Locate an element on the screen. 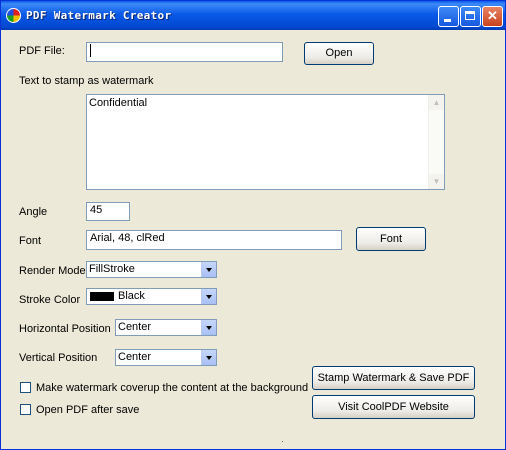 This screenshot has width=506, height=450. minimize-icon is located at coordinates (447, 20).